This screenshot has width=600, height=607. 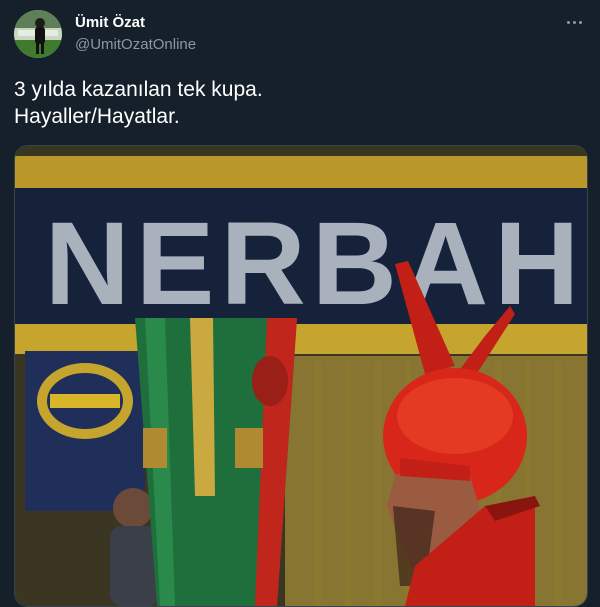 What do you see at coordinates (38, 34) in the screenshot?
I see `avatar` at bounding box center [38, 34].